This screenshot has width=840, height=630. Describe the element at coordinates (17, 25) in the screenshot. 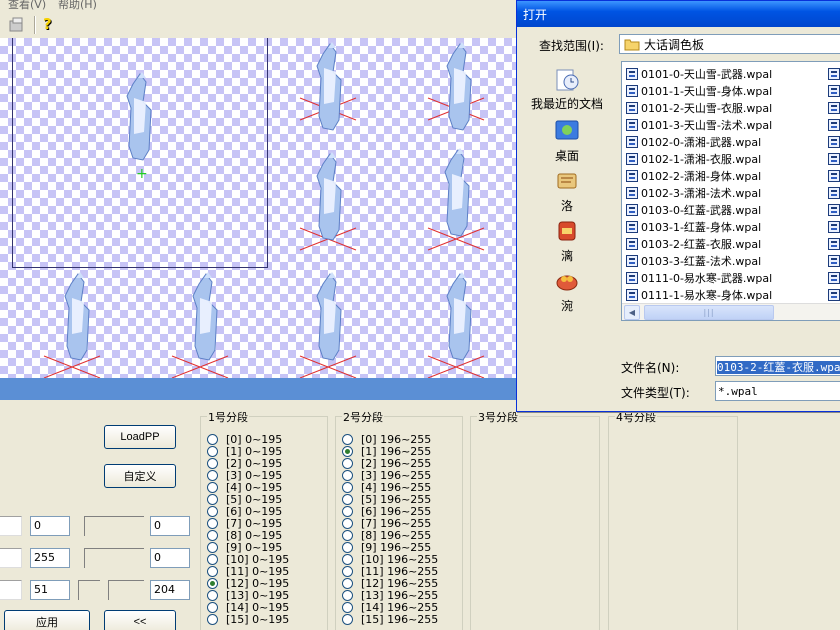

I see `open-file-button` at that location.